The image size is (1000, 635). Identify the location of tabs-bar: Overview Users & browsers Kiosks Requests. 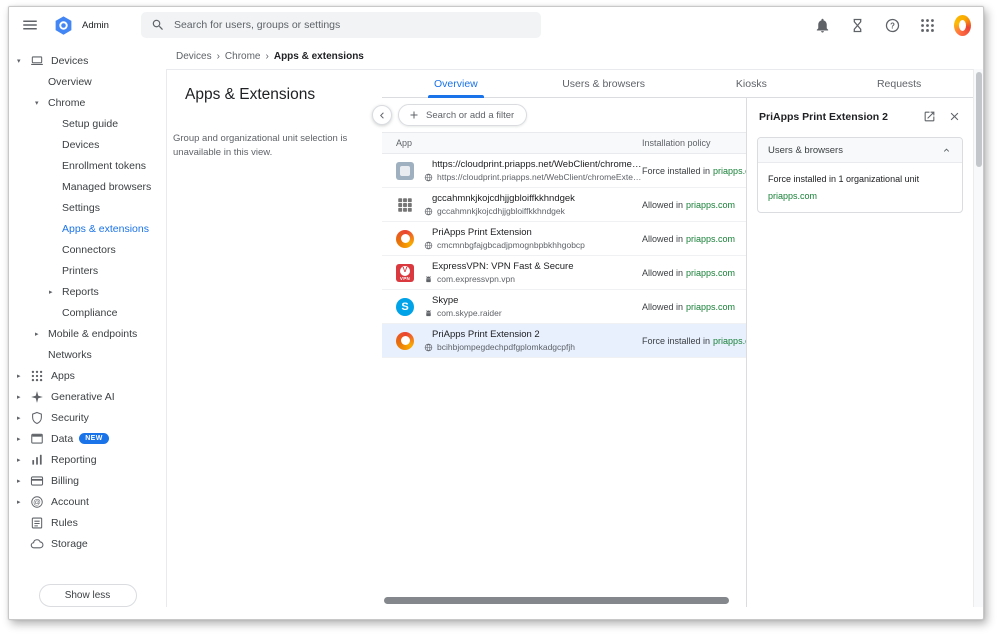
(677, 84).